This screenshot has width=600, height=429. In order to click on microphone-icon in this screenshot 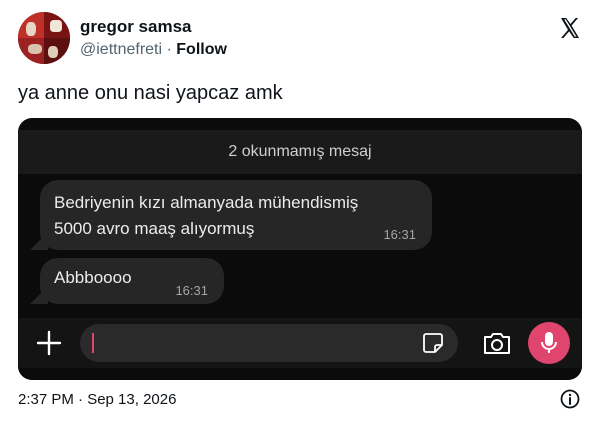, I will do `click(549, 342)`.